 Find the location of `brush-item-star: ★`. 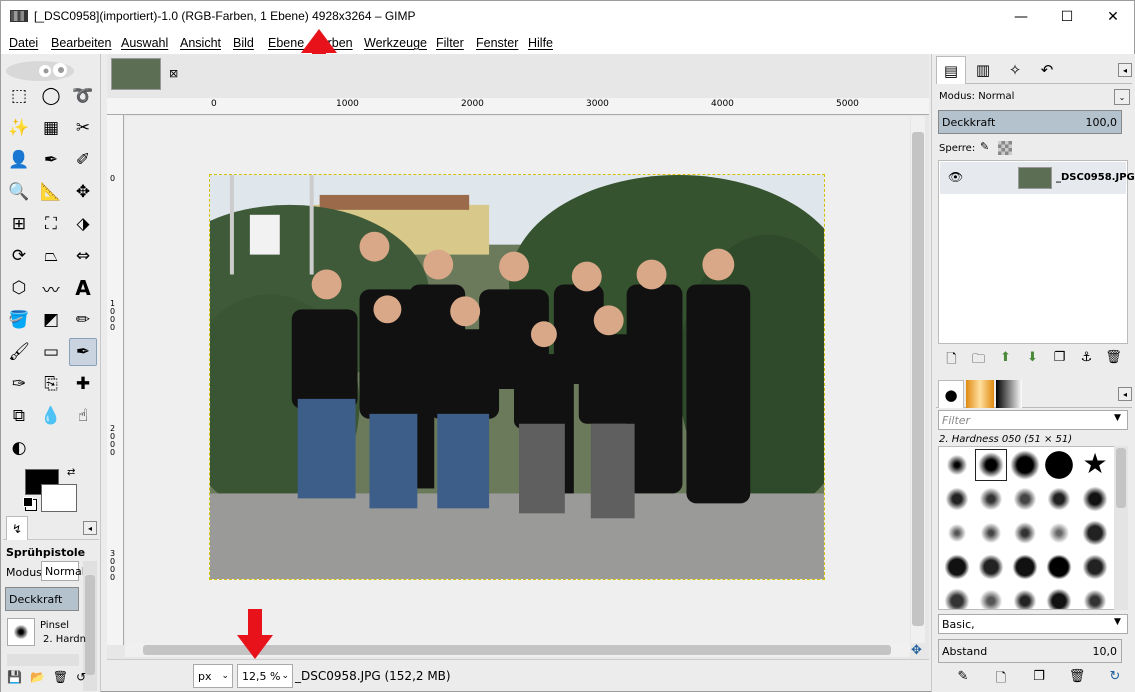

brush-item-star: ★ is located at coordinates (1095, 463).